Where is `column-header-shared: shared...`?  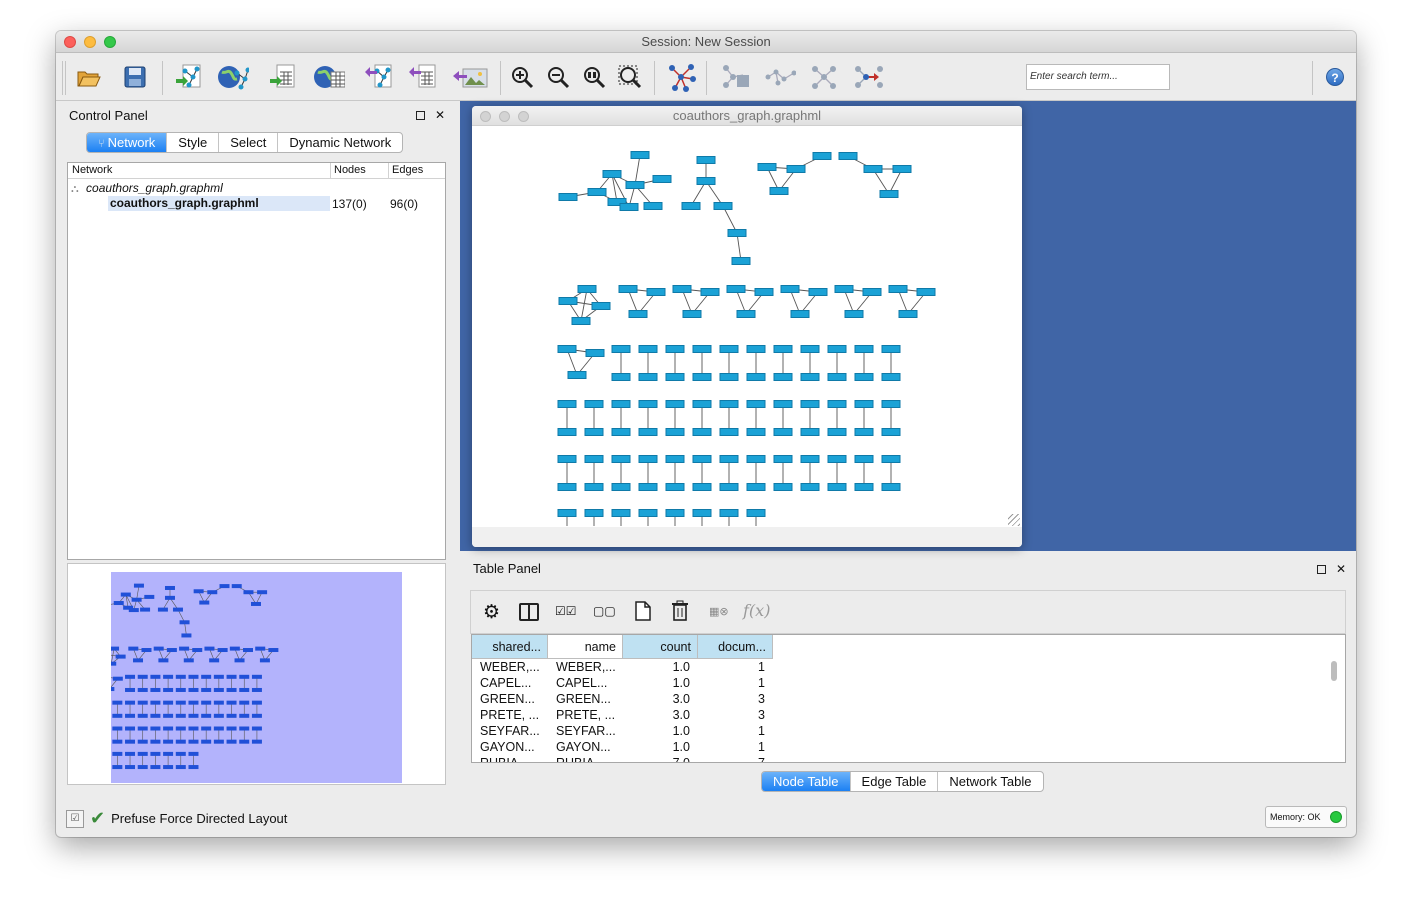 column-header-shared: shared... is located at coordinates (510, 647).